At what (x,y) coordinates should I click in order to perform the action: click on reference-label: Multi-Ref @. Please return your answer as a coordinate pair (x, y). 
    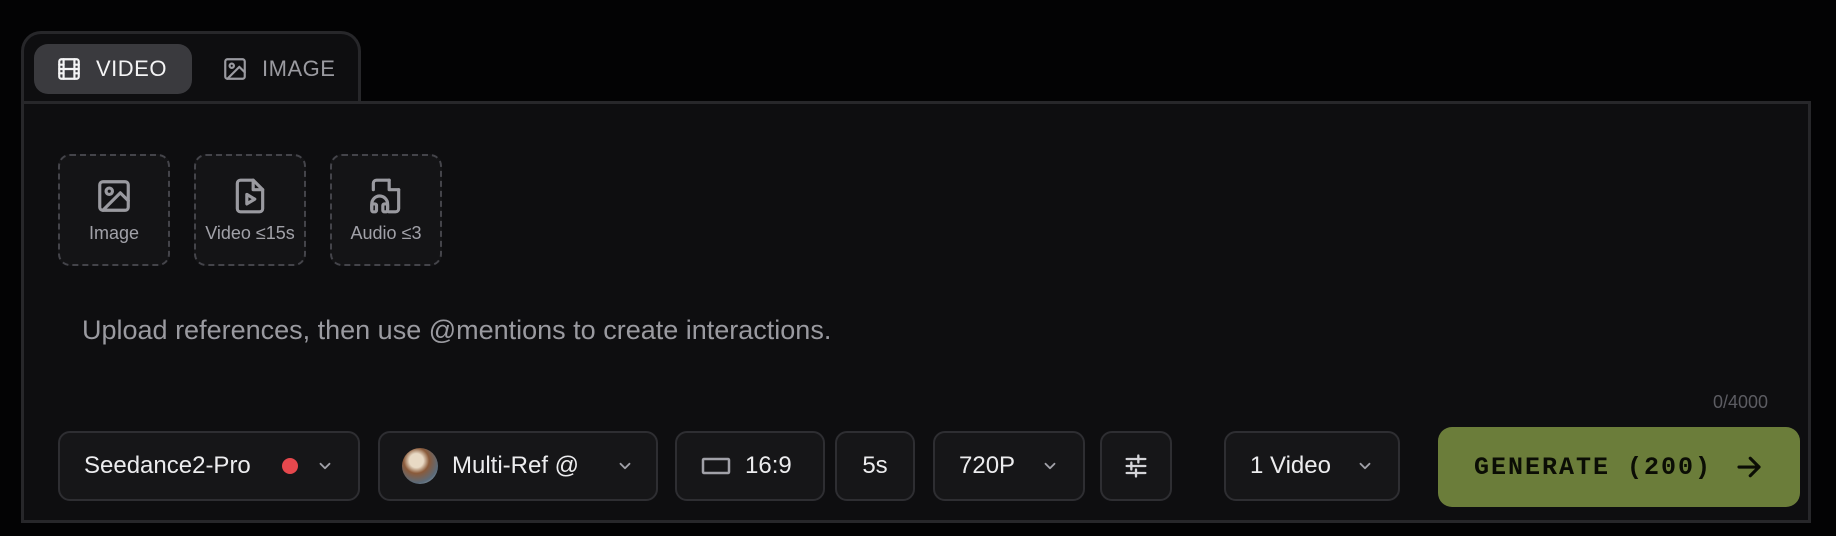
    Looking at the image, I should click on (516, 465).